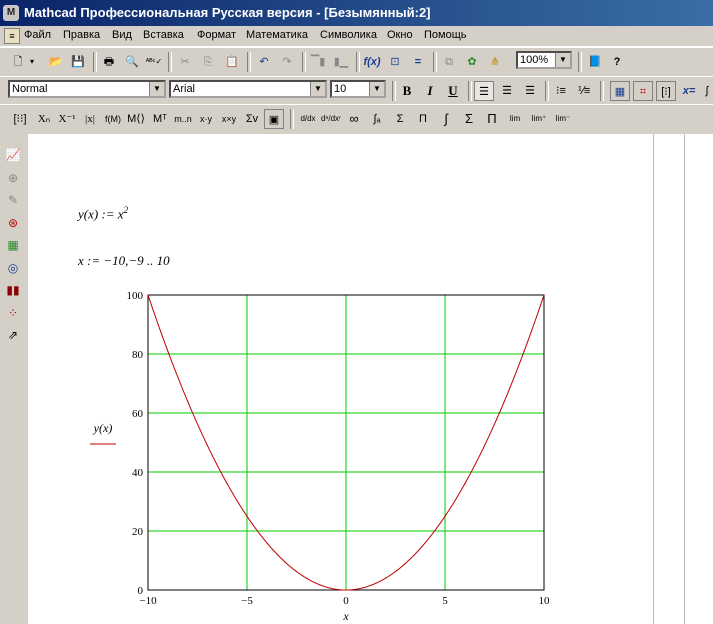  I want to click on vectorize-icon: f(M), so click(113, 119).